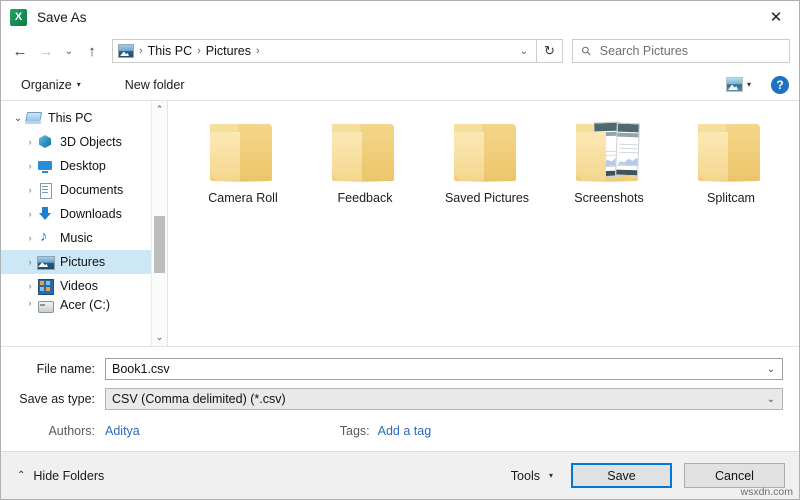  I want to click on search-input: ⚲ Search Pictures, so click(681, 51).